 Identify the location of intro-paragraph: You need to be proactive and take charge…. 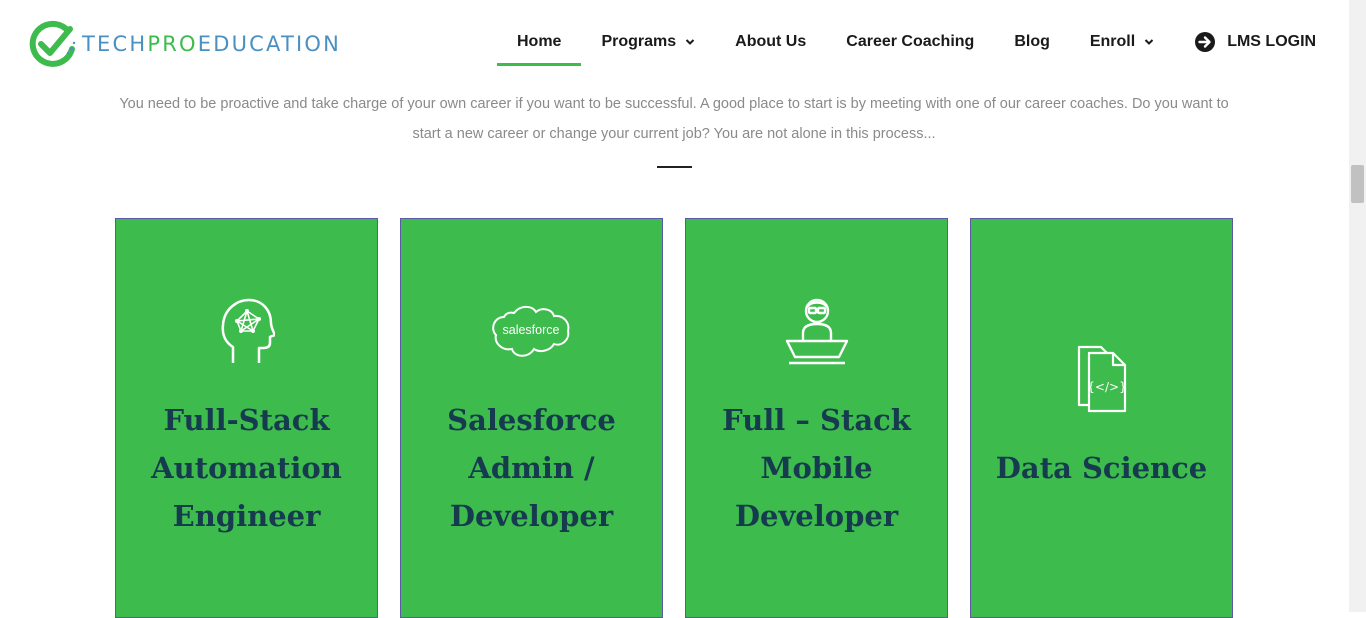
(674, 119).